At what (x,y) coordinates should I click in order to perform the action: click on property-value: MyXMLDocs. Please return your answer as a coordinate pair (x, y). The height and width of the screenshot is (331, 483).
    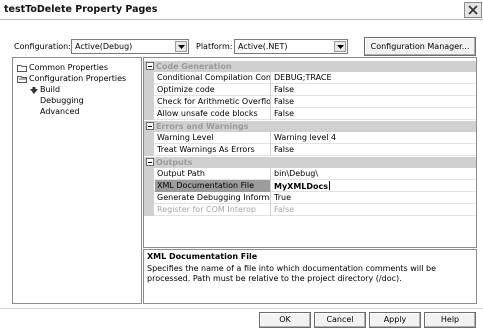
    Looking at the image, I should click on (301, 186).